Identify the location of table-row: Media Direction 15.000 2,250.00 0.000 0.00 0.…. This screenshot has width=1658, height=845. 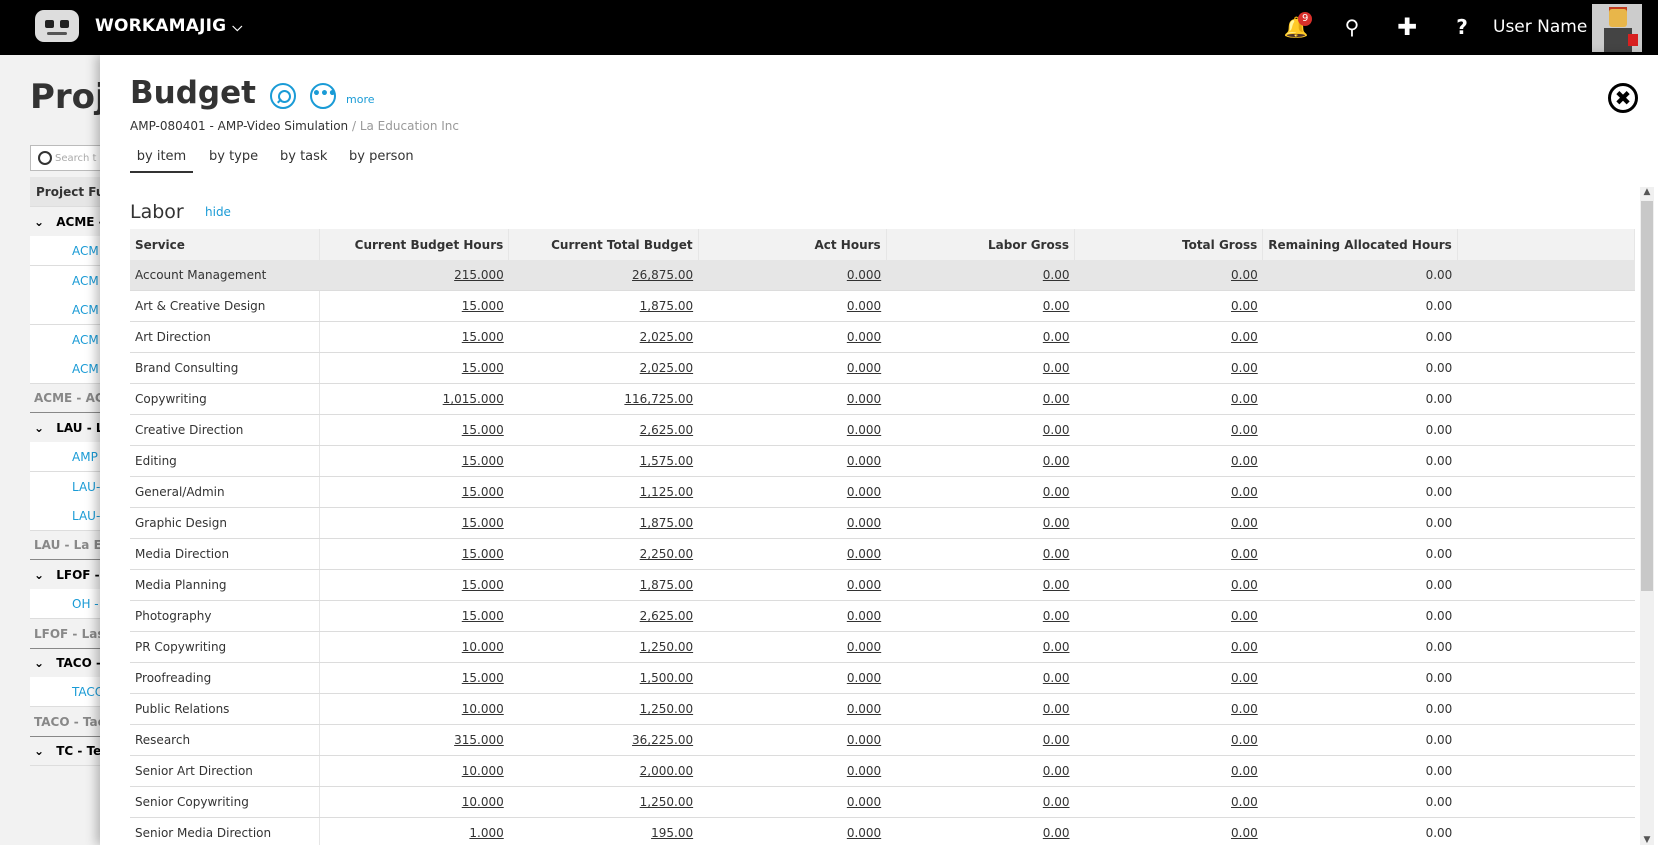
(882, 554).